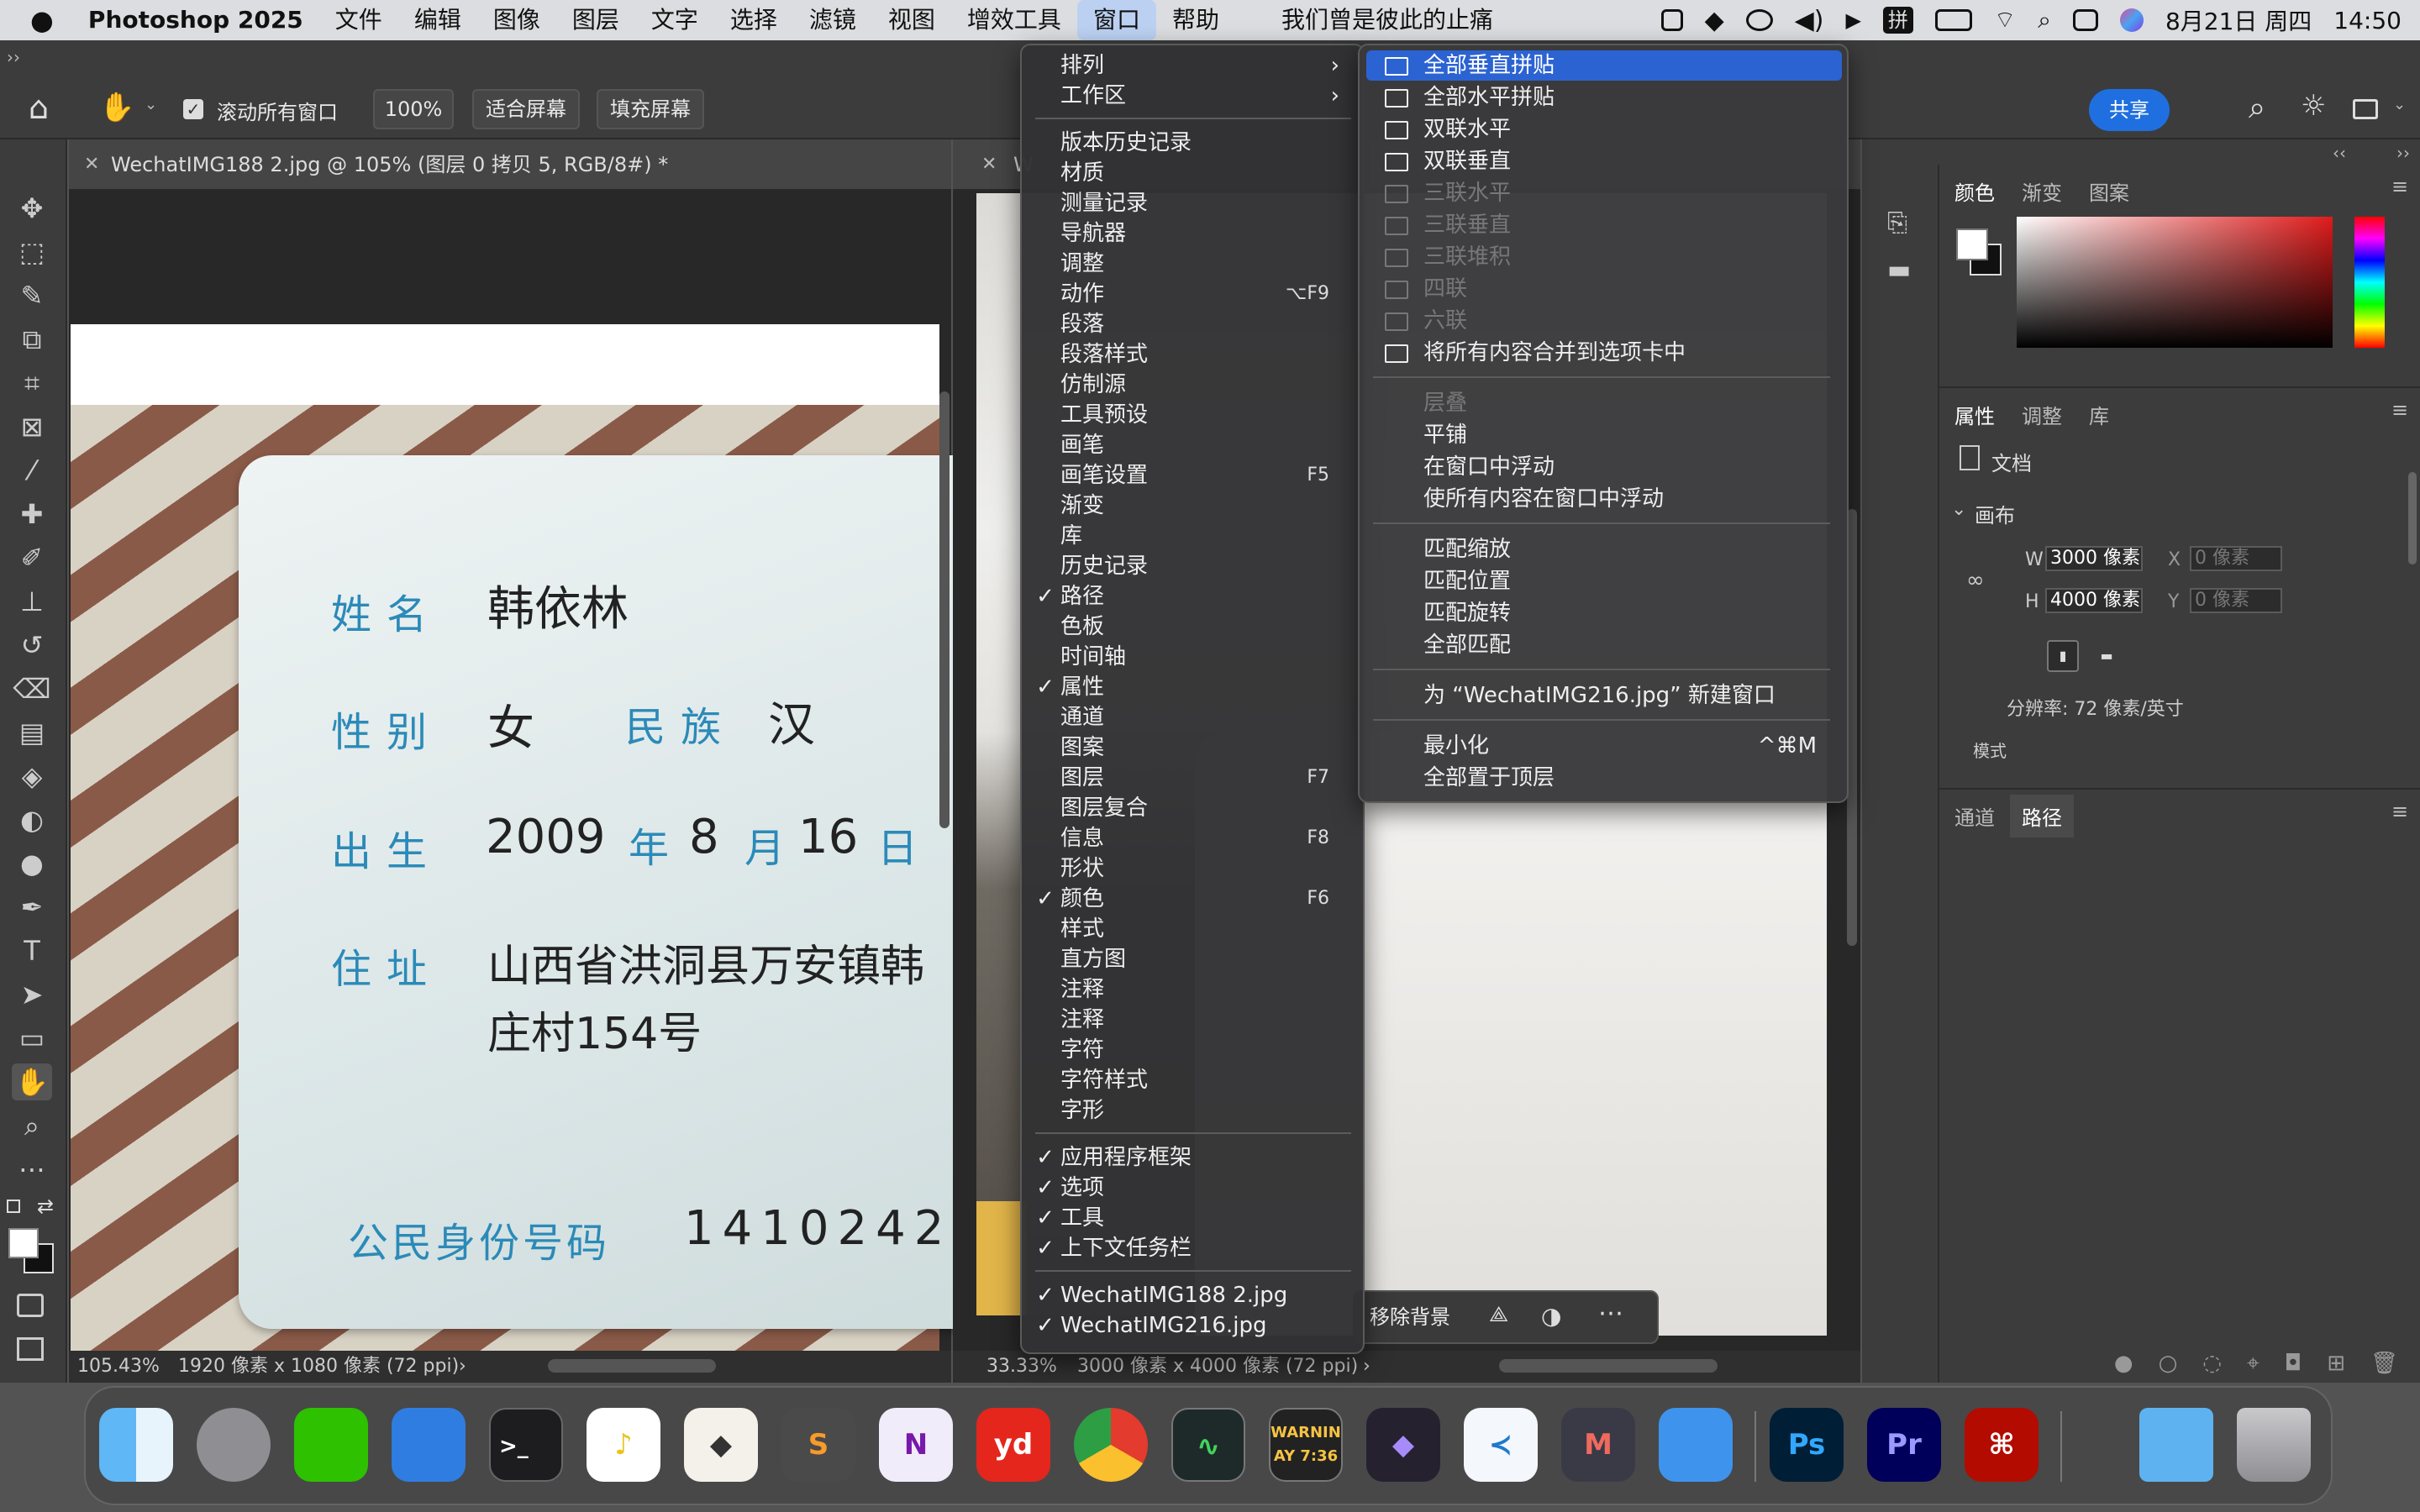 The width and height of the screenshot is (2420, 1512). I want to click on tab-libraries: 库, so click(2099, 414).